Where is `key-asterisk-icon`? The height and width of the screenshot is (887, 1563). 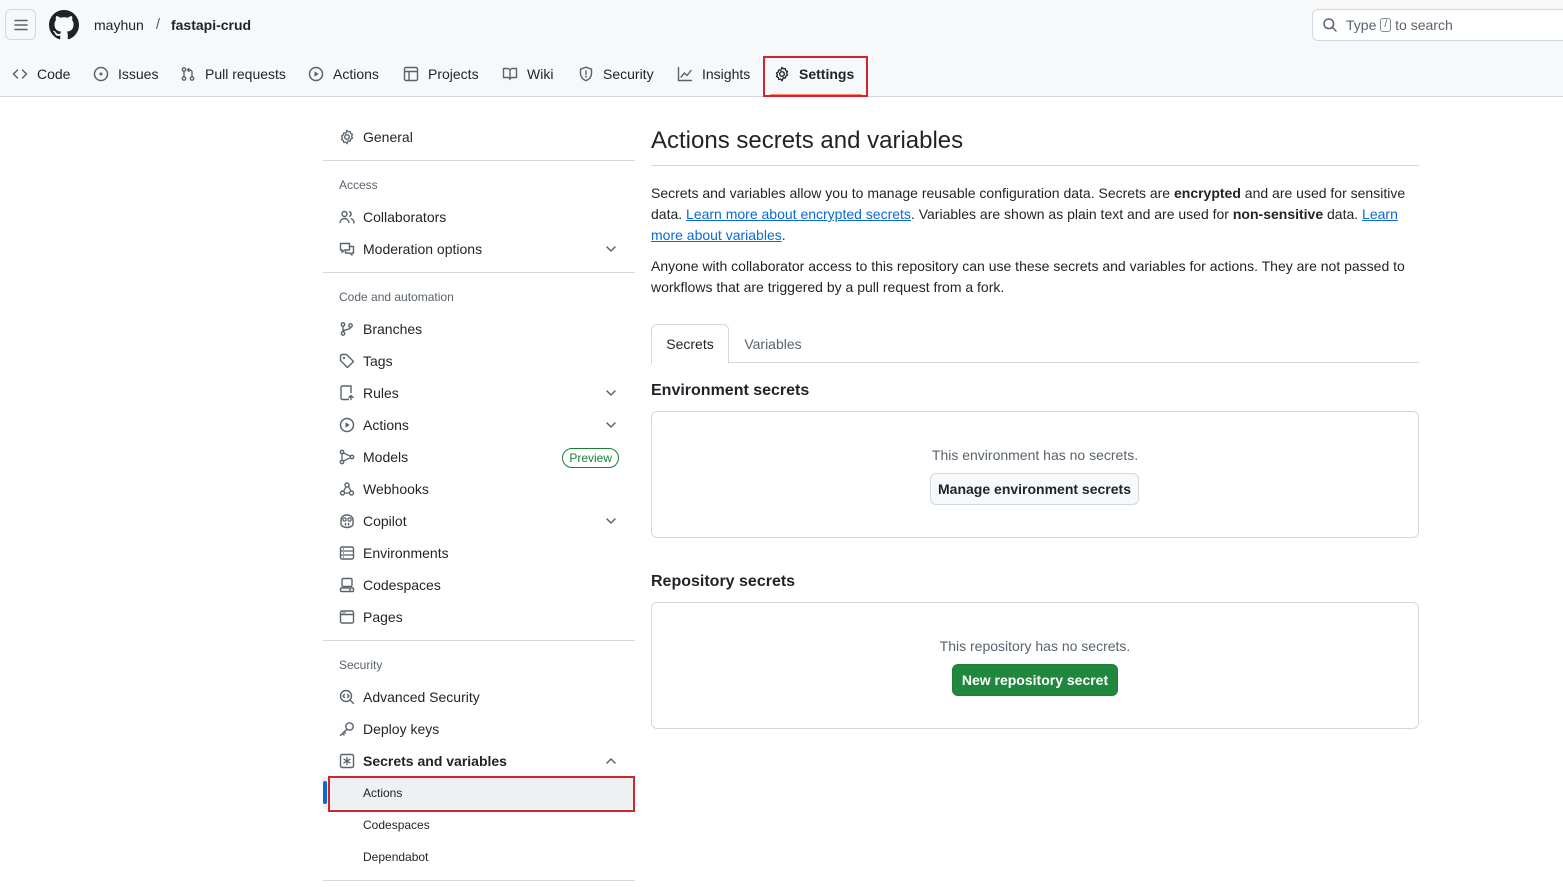 key-asterisk-icon is located at coordinates (347, 761).